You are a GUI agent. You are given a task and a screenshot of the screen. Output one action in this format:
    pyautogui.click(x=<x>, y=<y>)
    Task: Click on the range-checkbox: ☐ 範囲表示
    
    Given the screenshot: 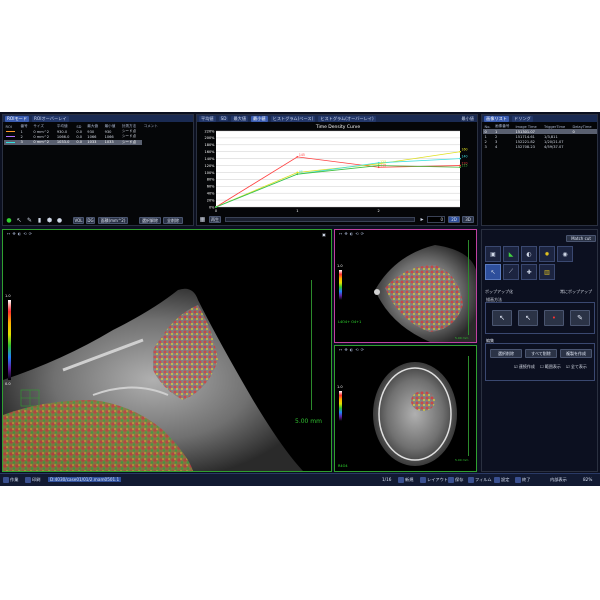 What is the action you would take?
    pyautogui.click(x=550, y=367)
    